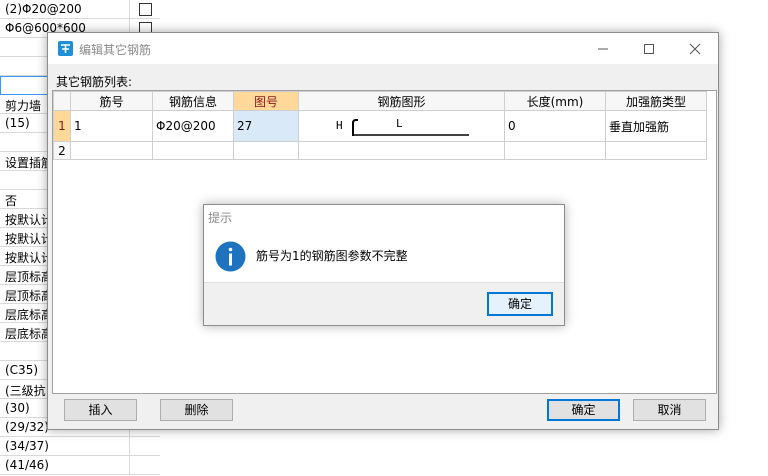 The image size is (768, 476). What do you see at coordinates (193, 101) in the screenshot?
I see `column-header-info: 钢筋信息` at bounding box center [193, 101].